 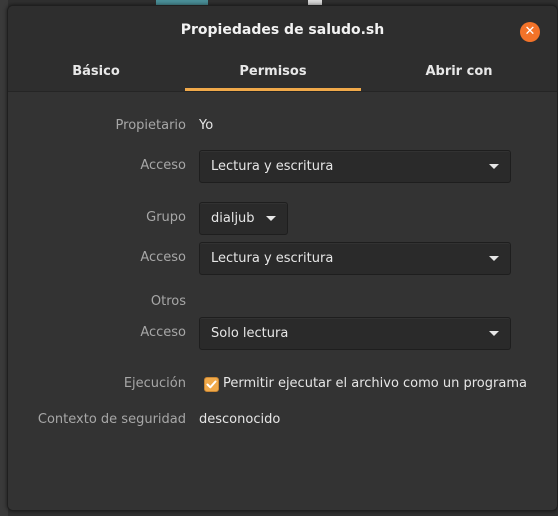 I want to click on others-access-select: Solo lectura, so click(x=355, y=333).